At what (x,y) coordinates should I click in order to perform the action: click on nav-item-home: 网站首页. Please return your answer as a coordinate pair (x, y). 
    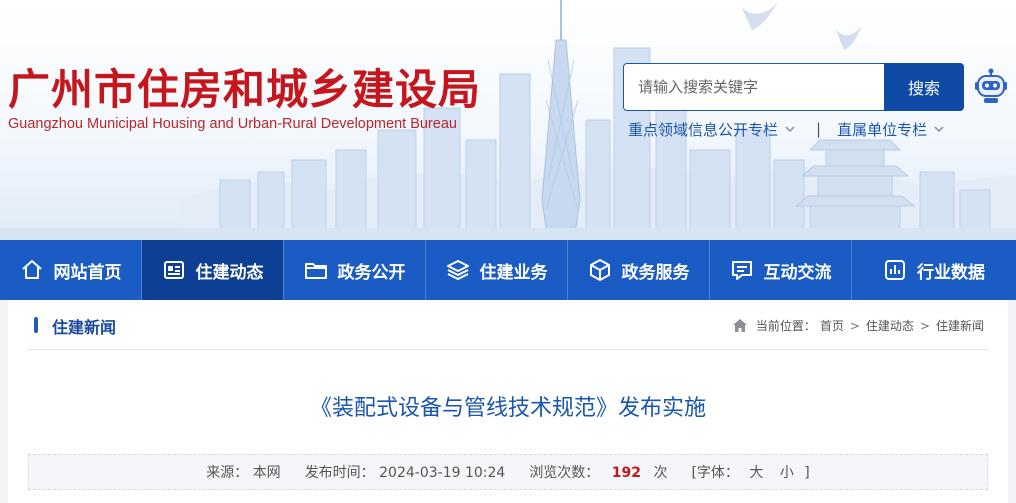
    Looking at the image, I should click on (71, 270).